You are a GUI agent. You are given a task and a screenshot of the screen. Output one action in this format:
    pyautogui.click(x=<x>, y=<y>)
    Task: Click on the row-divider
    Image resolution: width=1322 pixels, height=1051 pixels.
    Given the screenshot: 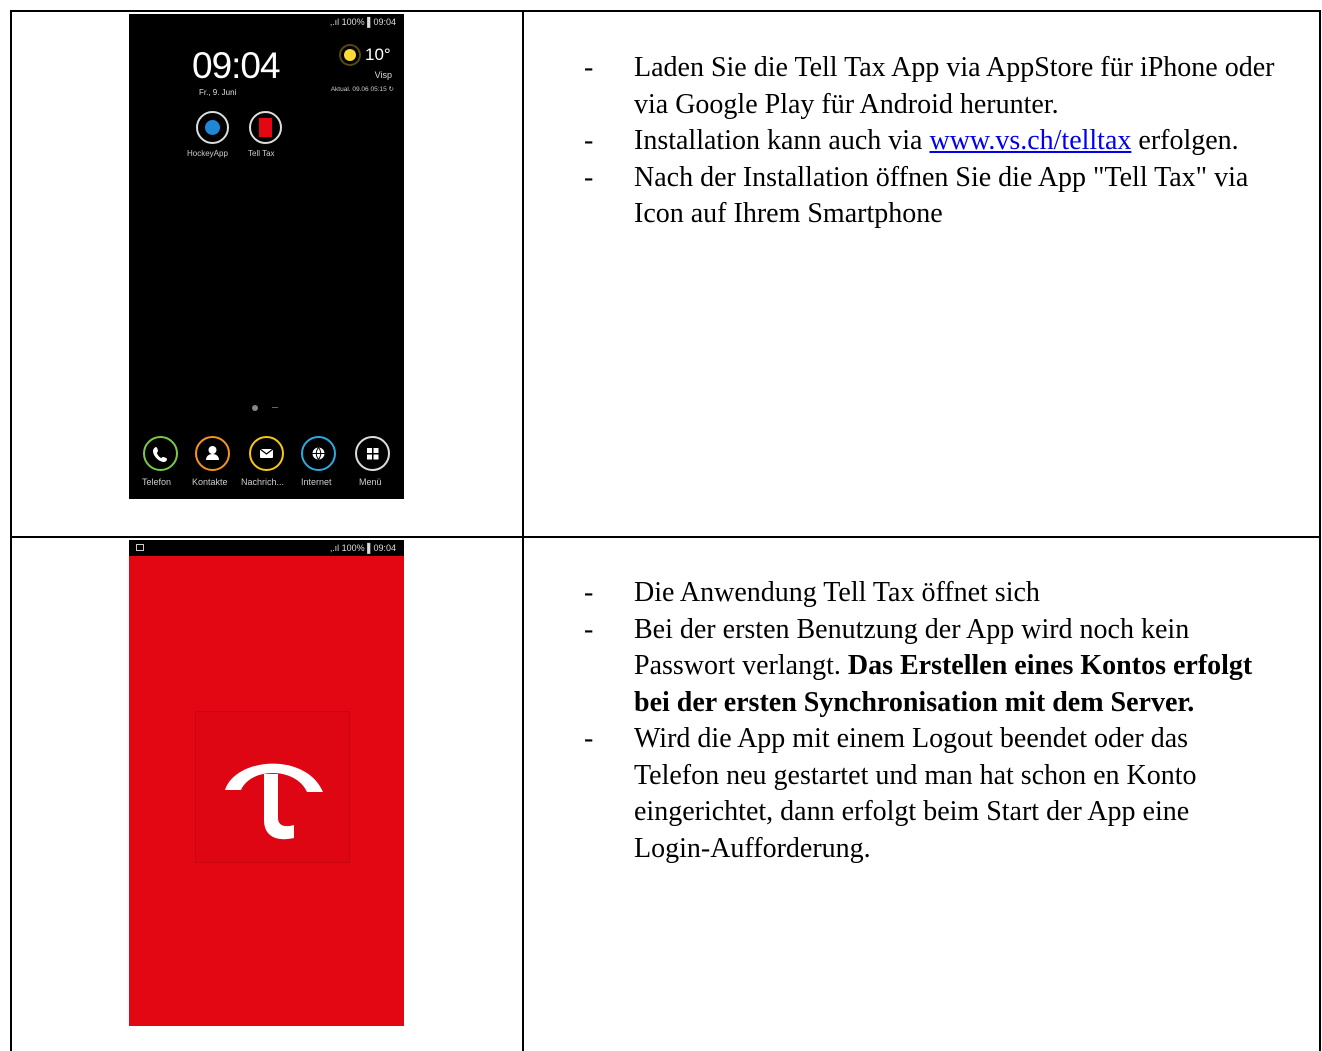 What is the action you would take?
    pyautogui.click(x=665, y=537)
    